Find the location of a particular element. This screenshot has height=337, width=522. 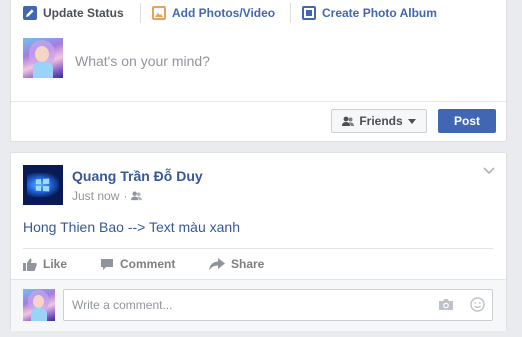

author-avatar is located at coordinates (43, 185).